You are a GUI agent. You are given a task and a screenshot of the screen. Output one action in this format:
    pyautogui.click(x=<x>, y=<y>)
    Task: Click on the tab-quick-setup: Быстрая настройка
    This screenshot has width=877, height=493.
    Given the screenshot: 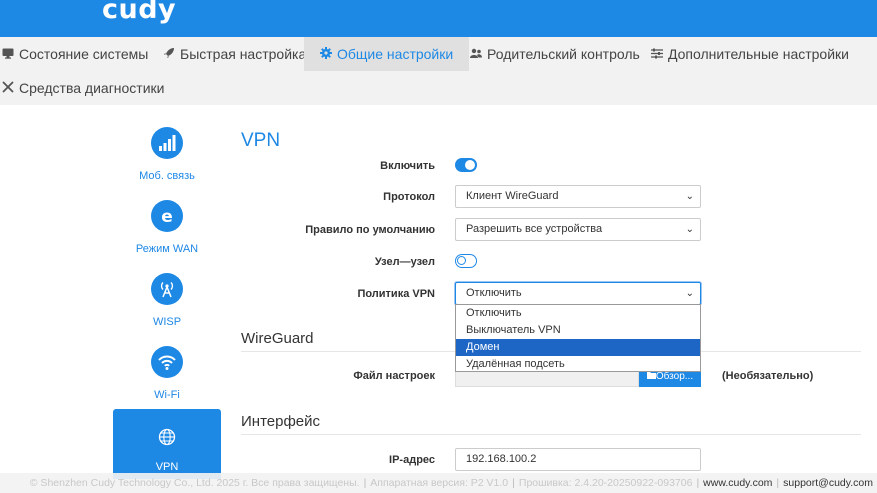 What is the action you would take?
    pyautogui.click(x=234, y=54)
    